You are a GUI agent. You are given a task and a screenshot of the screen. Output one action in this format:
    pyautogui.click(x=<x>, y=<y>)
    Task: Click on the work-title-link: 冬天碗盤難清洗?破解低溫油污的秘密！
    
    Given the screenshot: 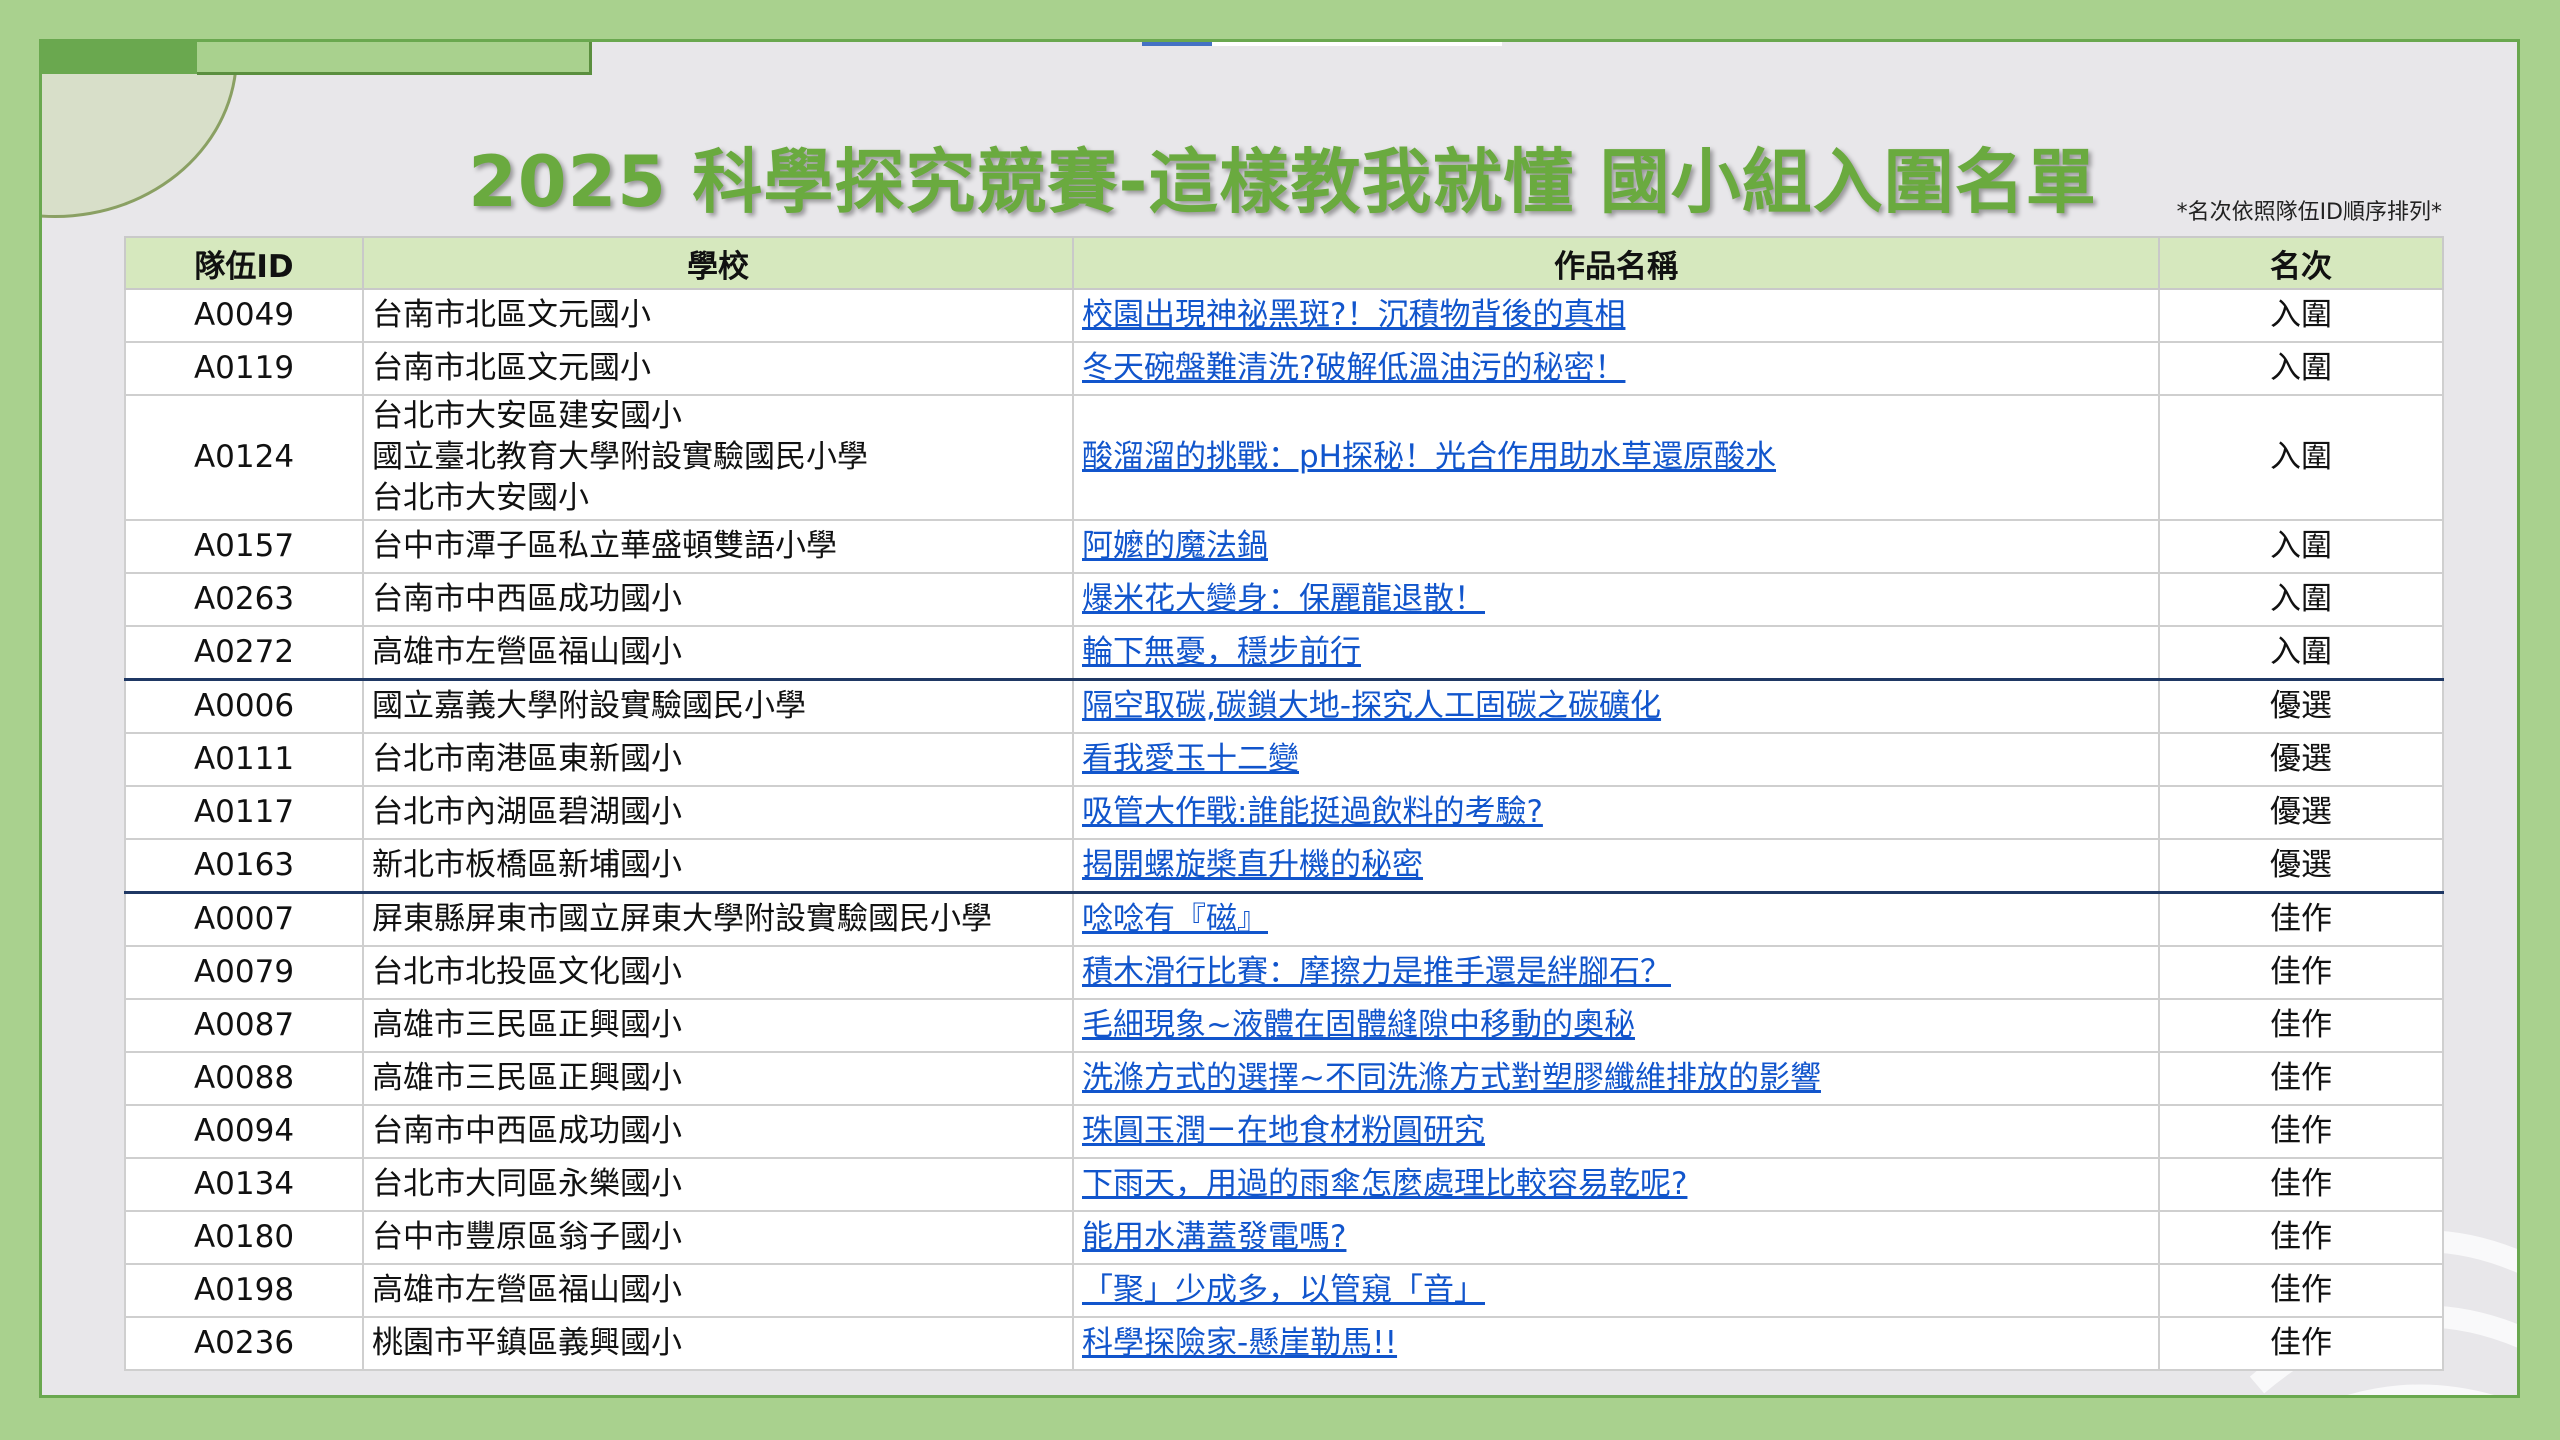 What is the action you would take?
    pyautogui.click(x=1353, y=368)
    